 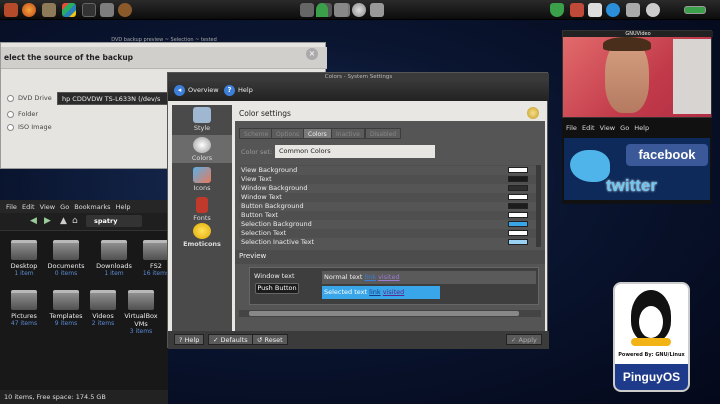 What do you see at coordinates (49, 10) in the screenshot?
I see `gimp-icon` at bounding box center [49, 10].